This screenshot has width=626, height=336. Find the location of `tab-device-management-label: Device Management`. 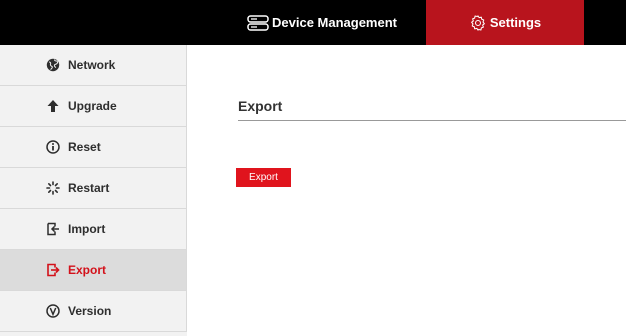

tab-device-management-label: Device Management is located at coordinates (334, 22).